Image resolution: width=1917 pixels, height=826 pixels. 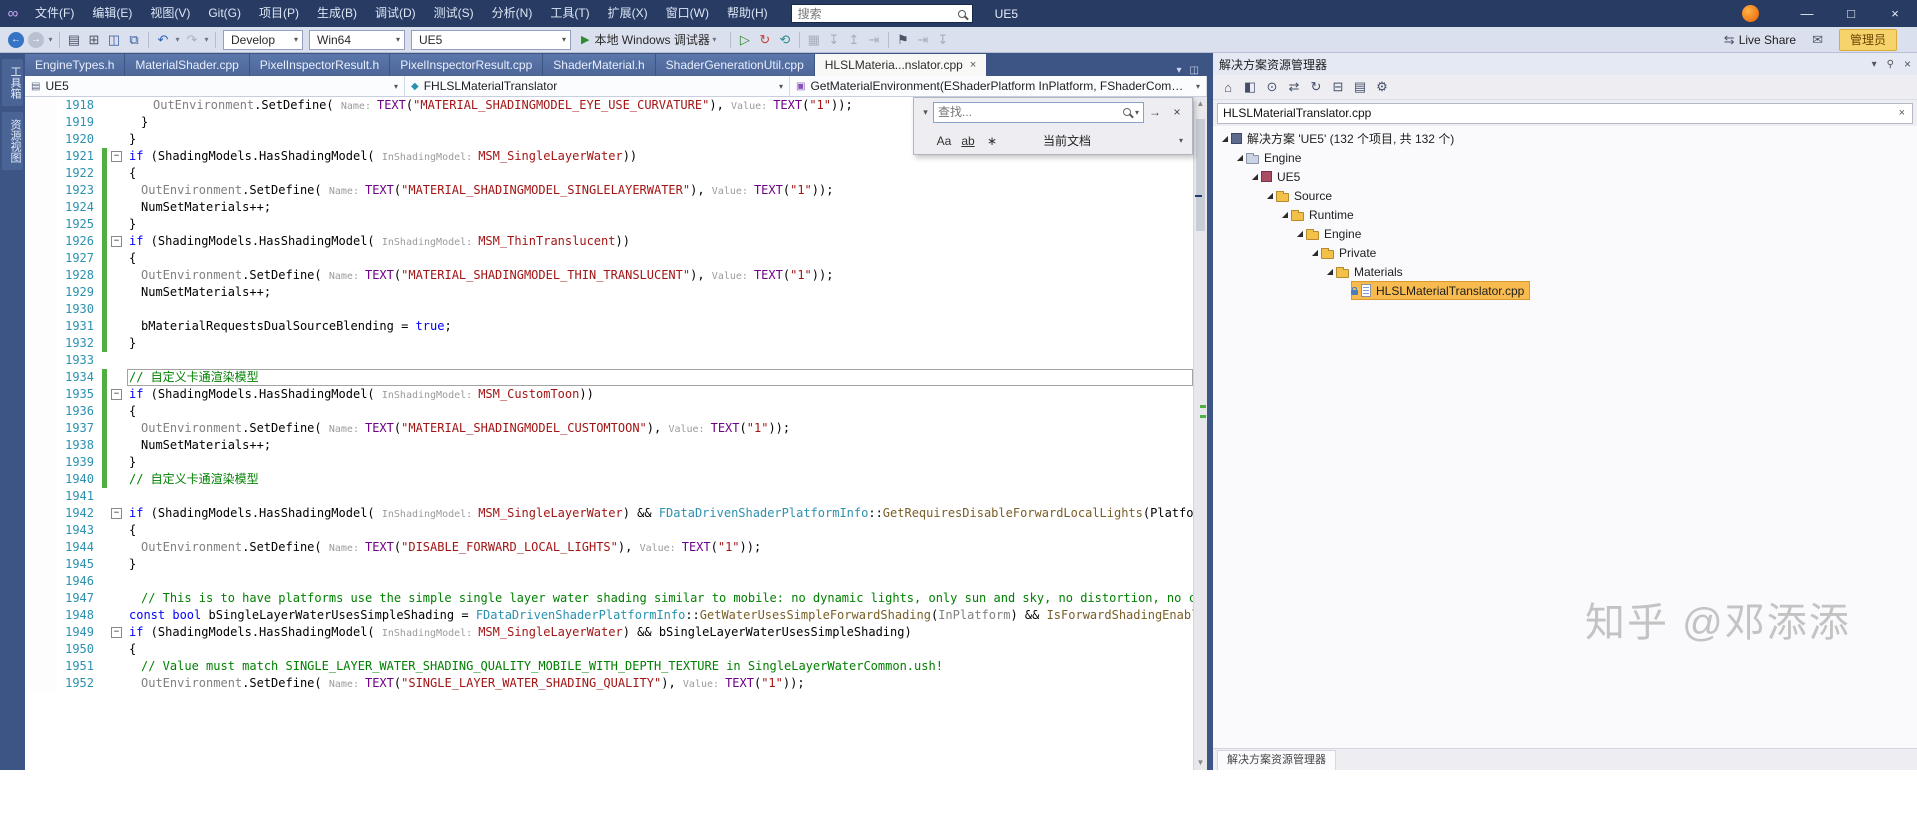 What do you see at coordinates (881, 13) in the screenshot?
I see `titlebar-search-box: 搜索` at bounding box center [881, 13].